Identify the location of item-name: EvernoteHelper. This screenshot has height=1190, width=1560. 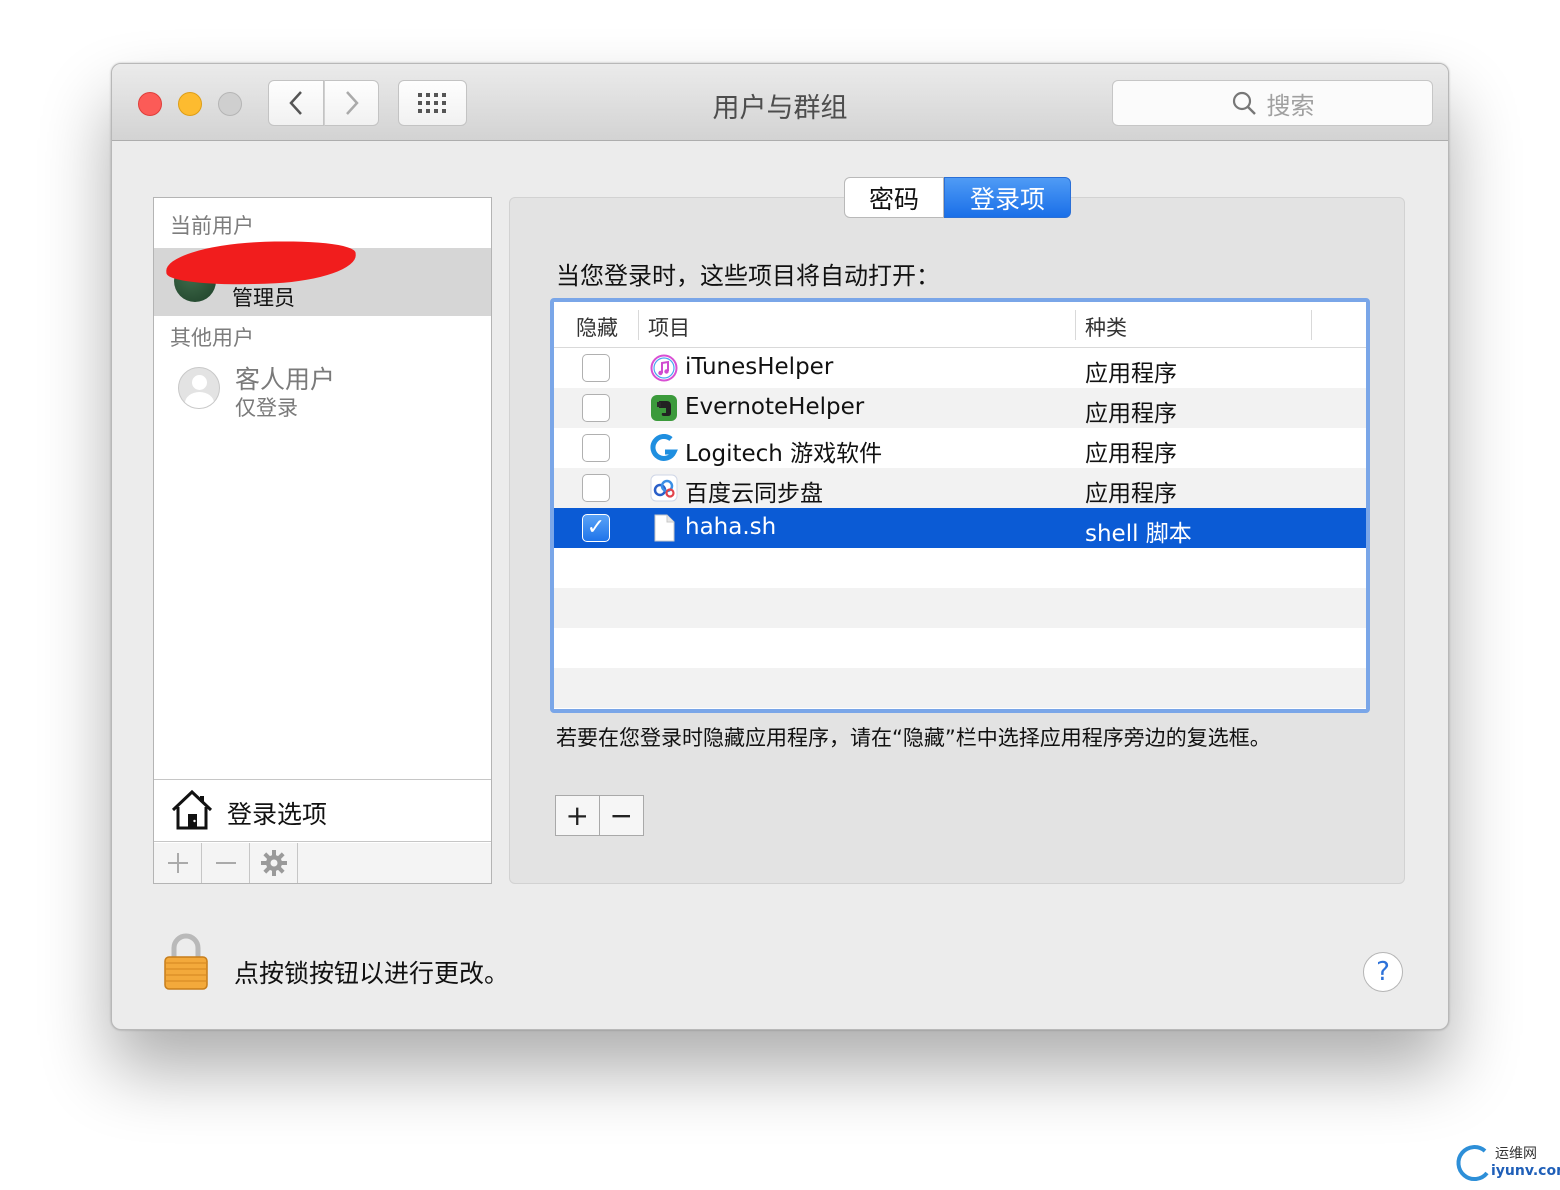
(775, 407).